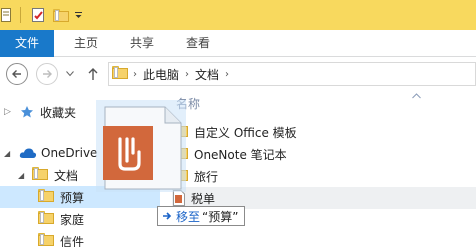  I want to click on chevron-down-icon, so click(70, 74).